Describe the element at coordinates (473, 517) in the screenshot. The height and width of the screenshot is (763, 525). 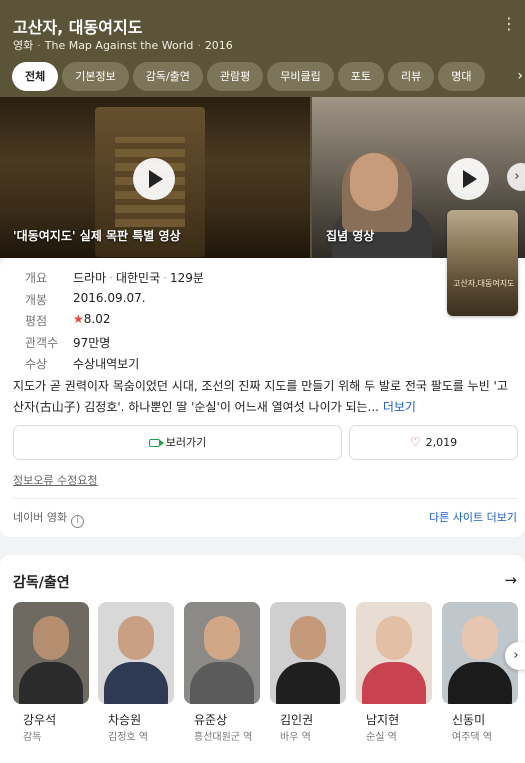
I see `other-sites-link: 다른 사이트 더보기` at that location.